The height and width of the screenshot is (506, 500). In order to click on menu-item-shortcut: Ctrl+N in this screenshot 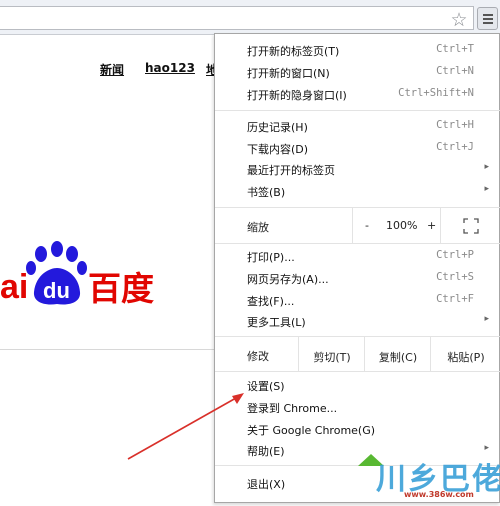, I will do `click(455, 71)`.